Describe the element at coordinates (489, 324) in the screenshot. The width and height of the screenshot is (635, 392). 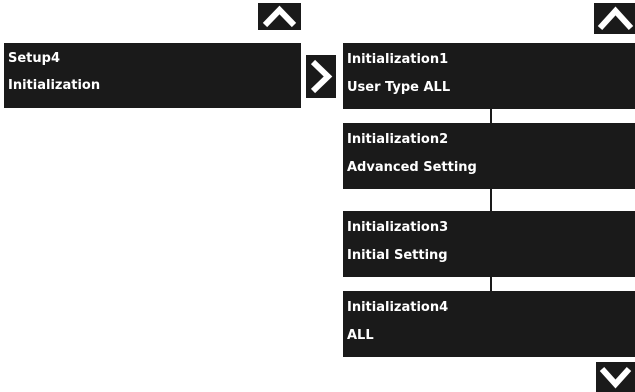
I see `menu-item-initialization4: Initialization4 ALL` at that location.